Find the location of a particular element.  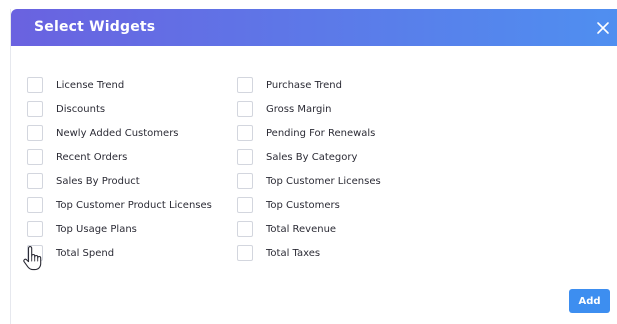

widget-option: Top Customers is located at coordinates (288, 205).